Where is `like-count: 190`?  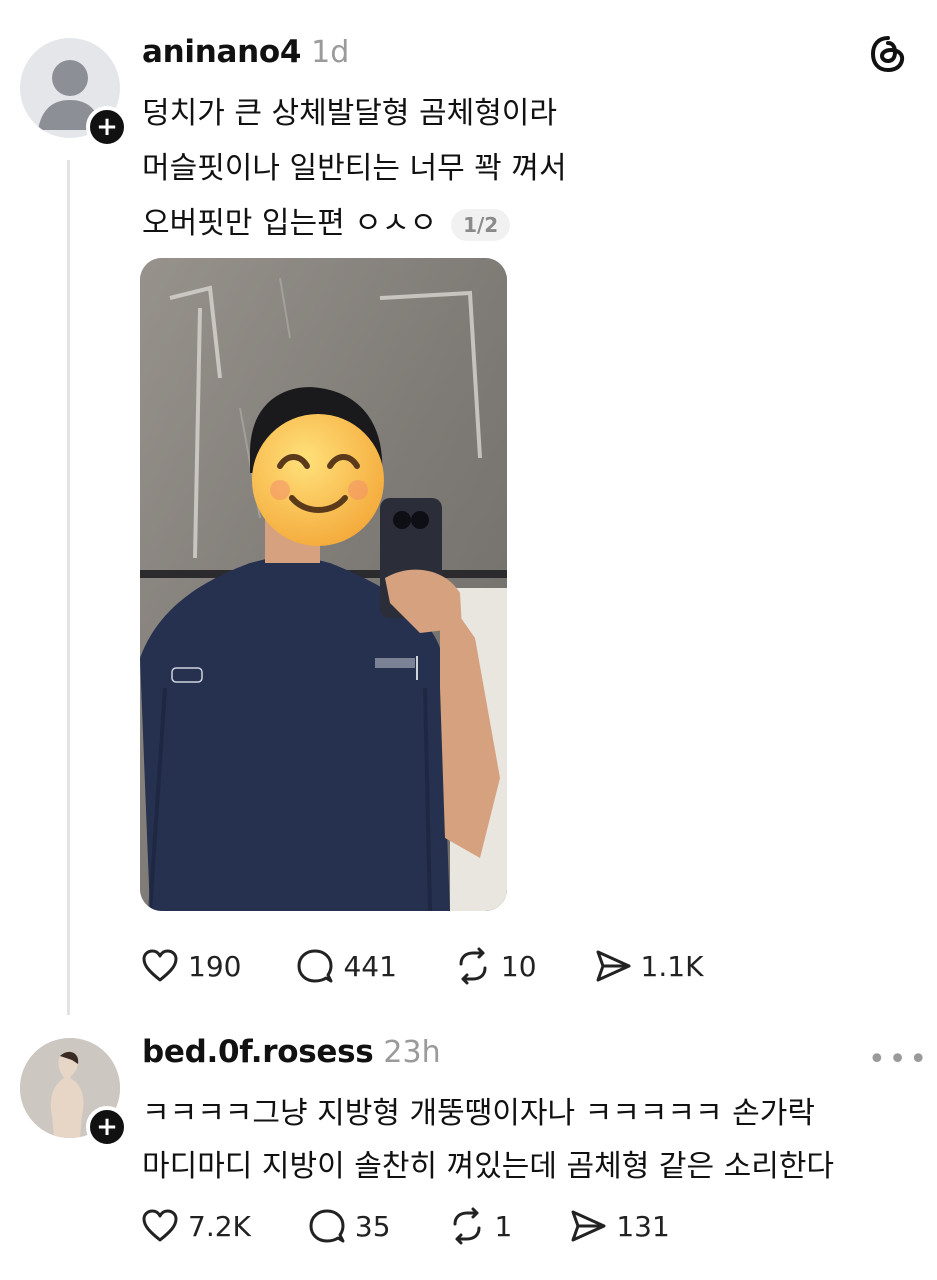 like-count: 190 is located at coordinates (215, 966).